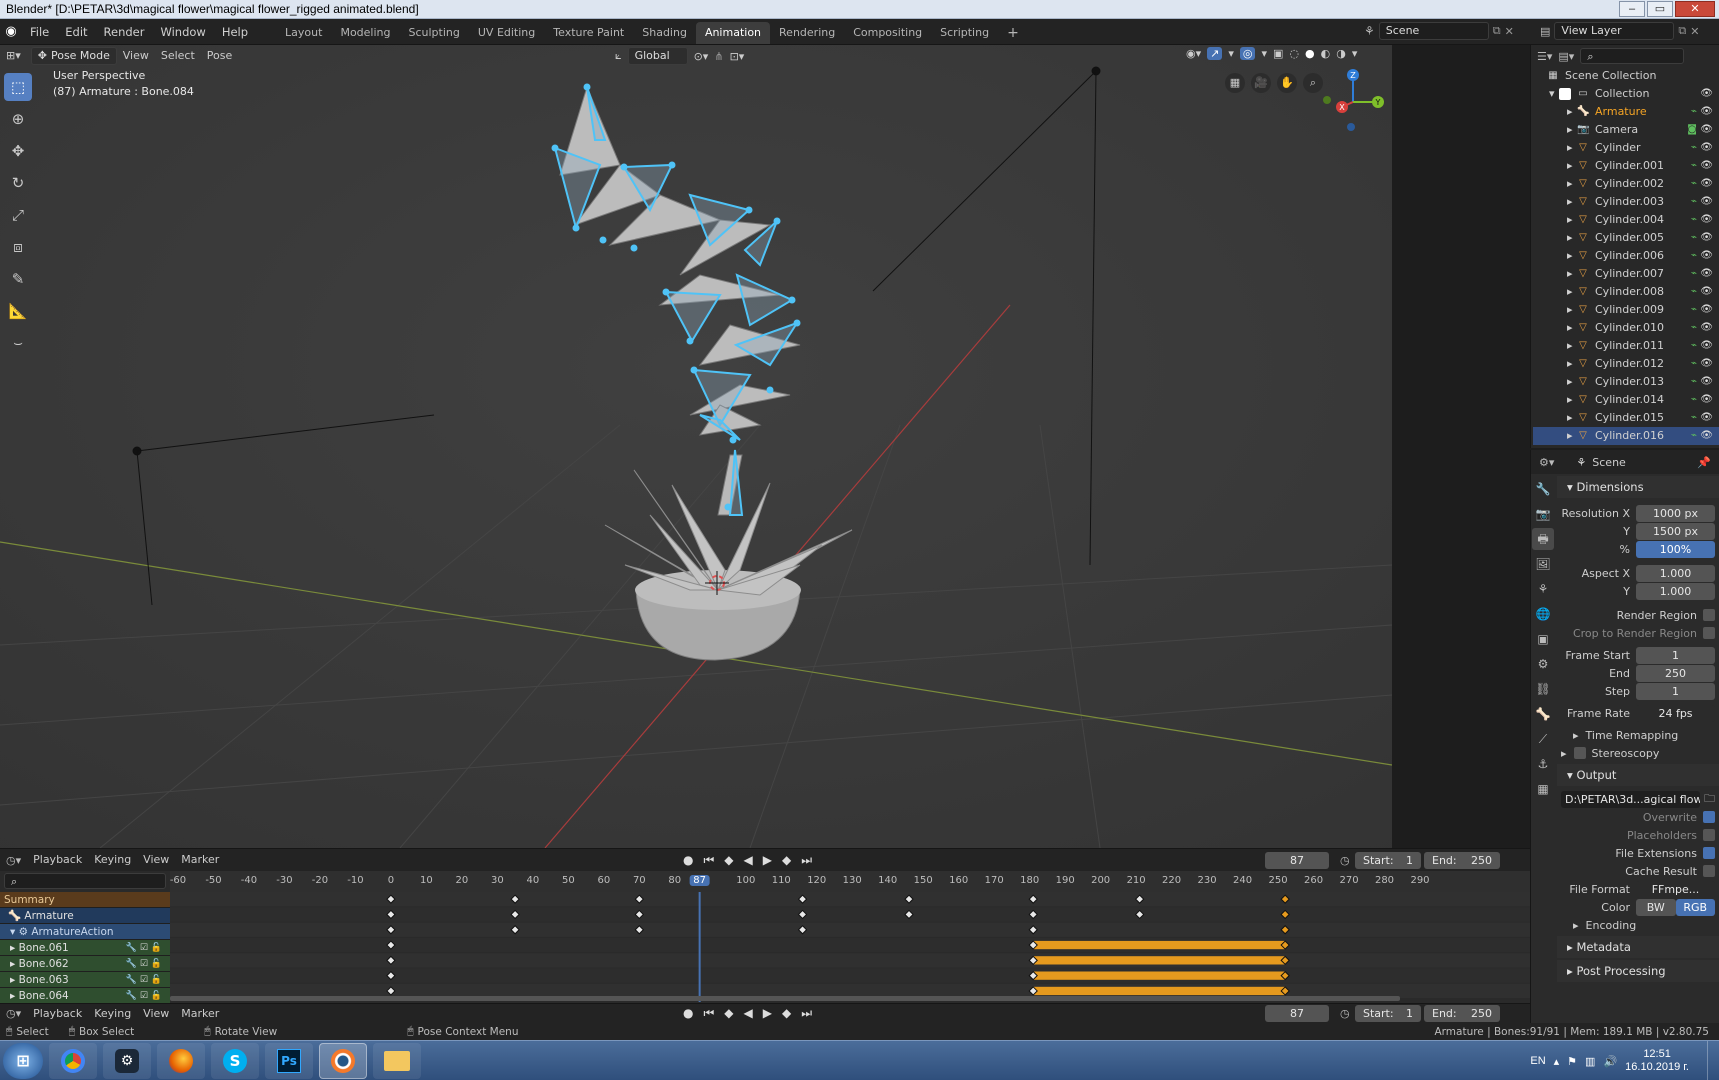 The width and height of the screenshot is (1719, 1080). Describe the element at coordinates (1565, 94) in the screenshot. I see `collection-checkbox` at that location.